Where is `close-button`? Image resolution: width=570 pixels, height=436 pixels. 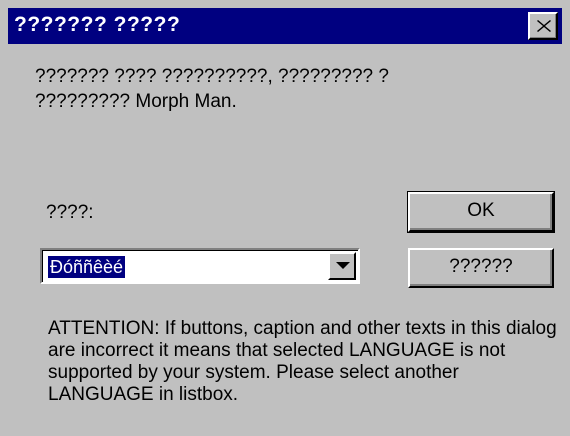
close-button is located at coordinates (543, 26).